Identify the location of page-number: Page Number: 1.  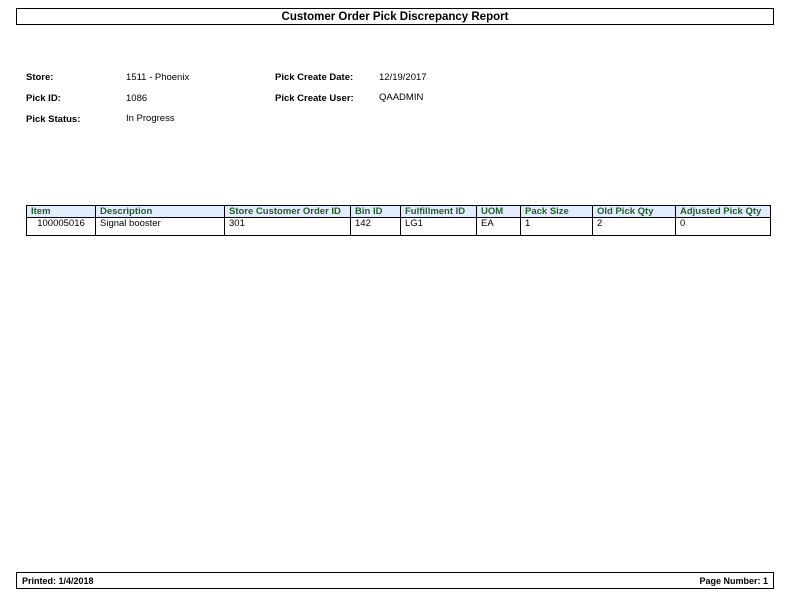
(733, 580).